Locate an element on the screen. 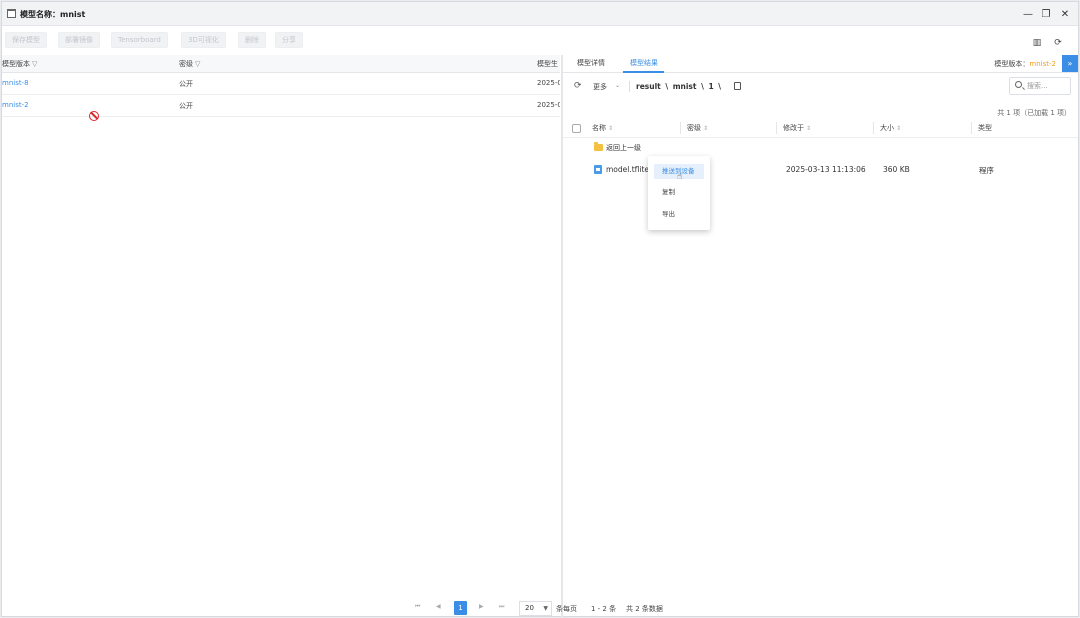  tensorboard-button: Tensorboard is located at coordinates (139, 40).